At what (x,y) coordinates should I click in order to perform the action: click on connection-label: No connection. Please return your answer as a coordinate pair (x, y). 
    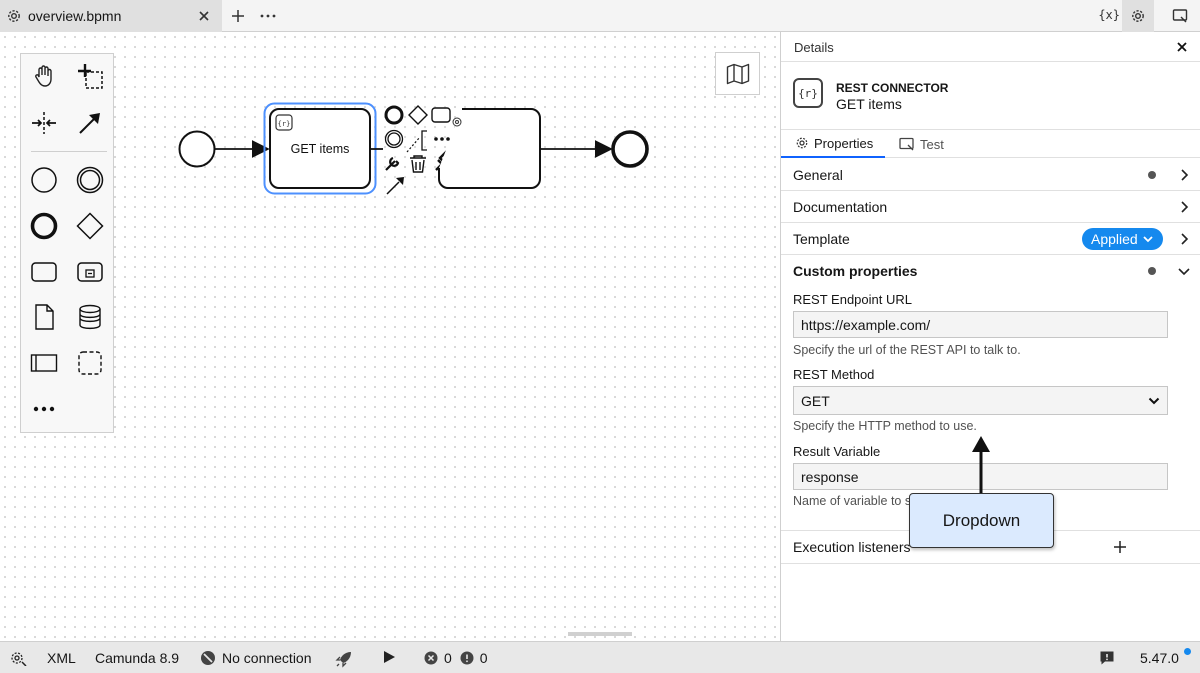
    Looking at the image, I should click on (267, 658).